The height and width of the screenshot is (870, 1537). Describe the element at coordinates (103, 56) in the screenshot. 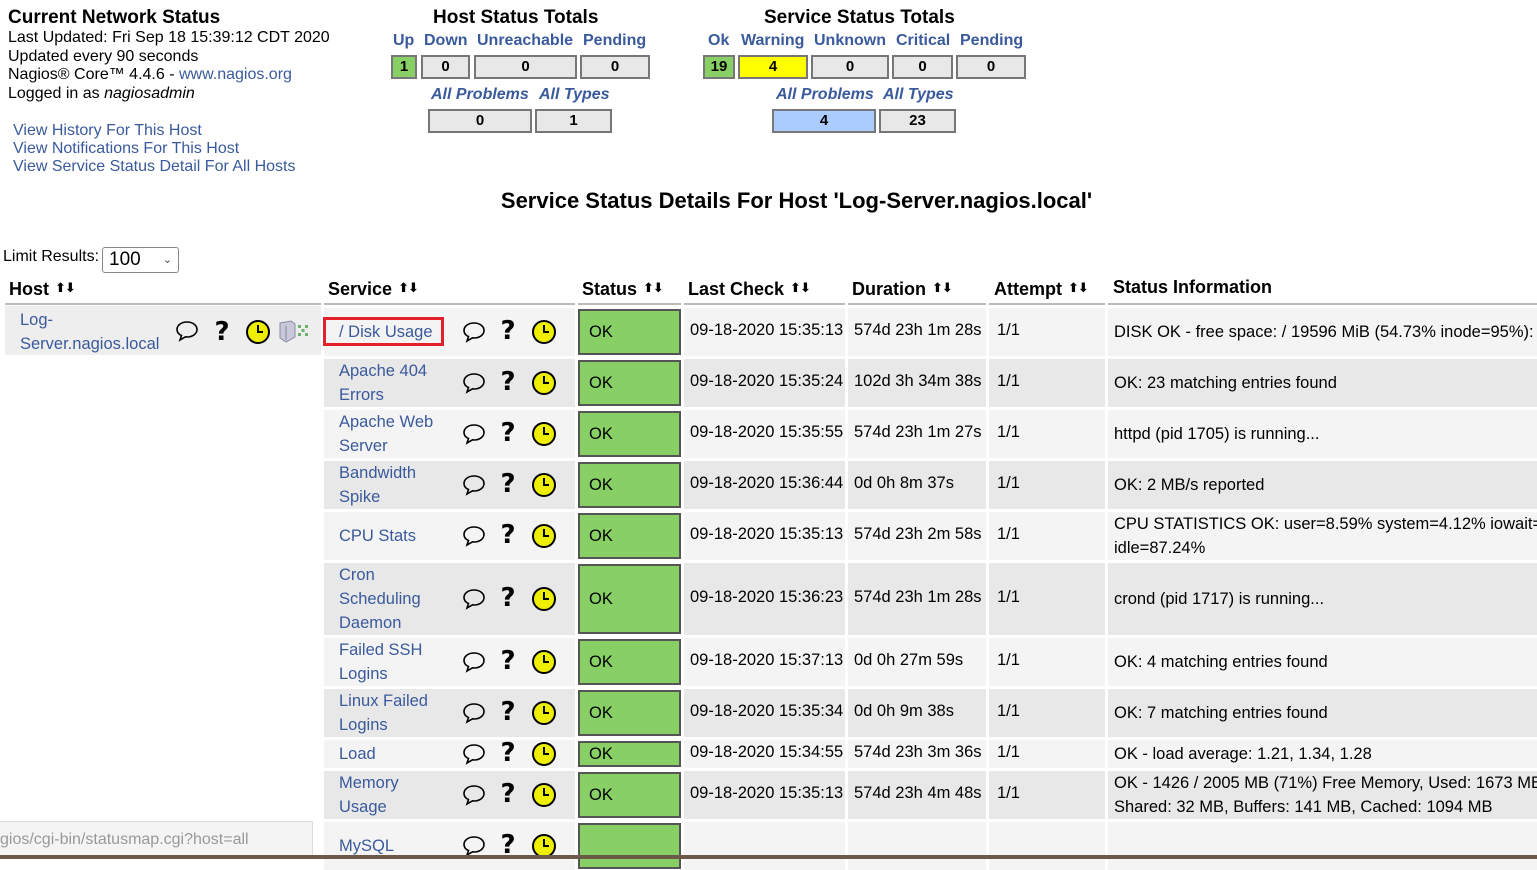

I see `update-interval: Updated every 90 seconds` at that location.